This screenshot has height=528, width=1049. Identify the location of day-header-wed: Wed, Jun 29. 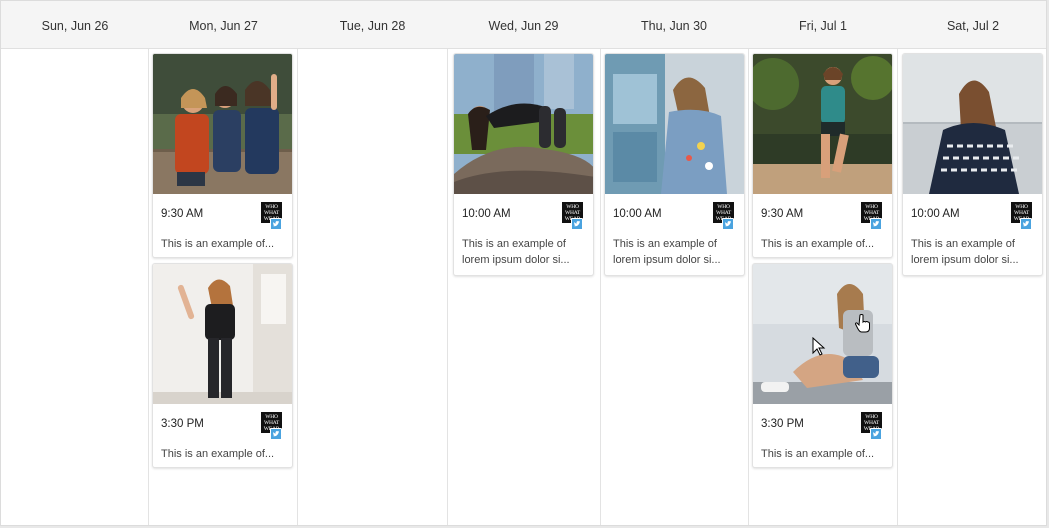
(523, 26).